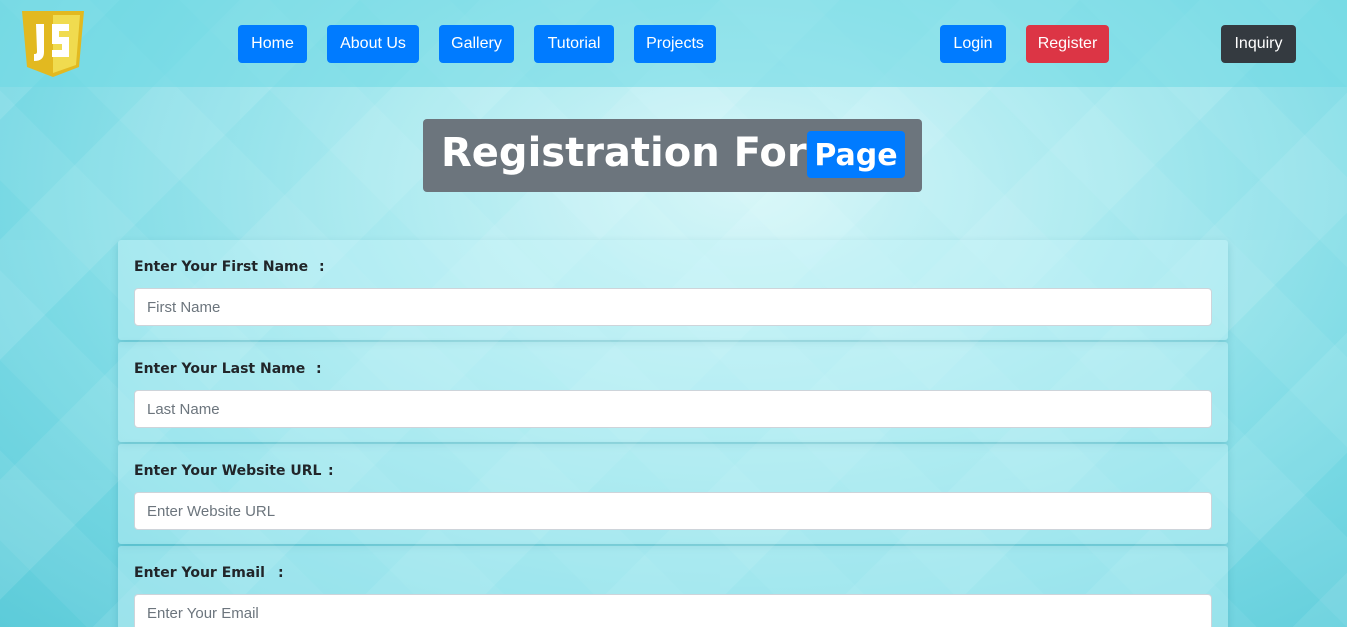 This screenshot has width=1347, height=627. I want to click on last-name-label: Enter Your Last Name, so click(220, 369).